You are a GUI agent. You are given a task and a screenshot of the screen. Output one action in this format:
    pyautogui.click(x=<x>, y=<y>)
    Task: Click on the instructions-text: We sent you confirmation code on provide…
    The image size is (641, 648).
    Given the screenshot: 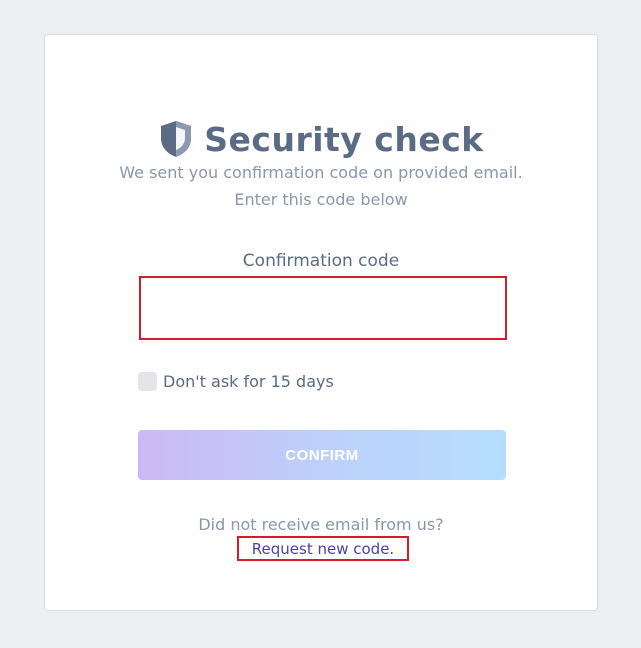 What is the action you would take?
    pyautogui.click(x=321, y=186)
    